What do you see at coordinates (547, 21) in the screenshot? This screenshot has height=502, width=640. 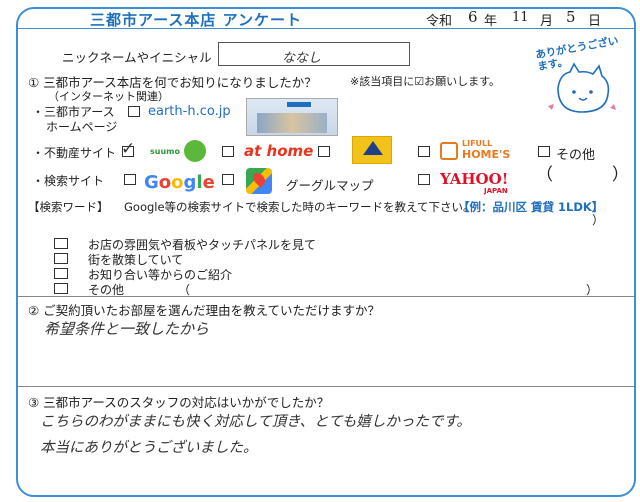 I see `date-month-unit: 月` at bounding box center [547, 21].